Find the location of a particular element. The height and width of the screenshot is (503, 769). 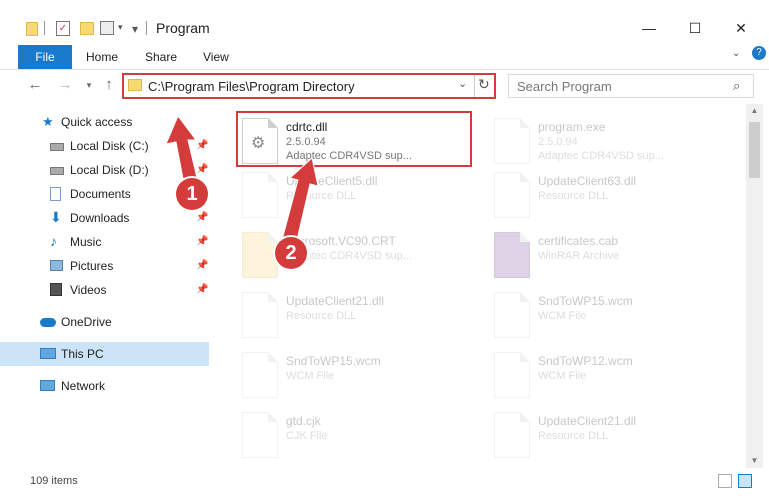

details-view-icon is located at coordinates (725, 481).